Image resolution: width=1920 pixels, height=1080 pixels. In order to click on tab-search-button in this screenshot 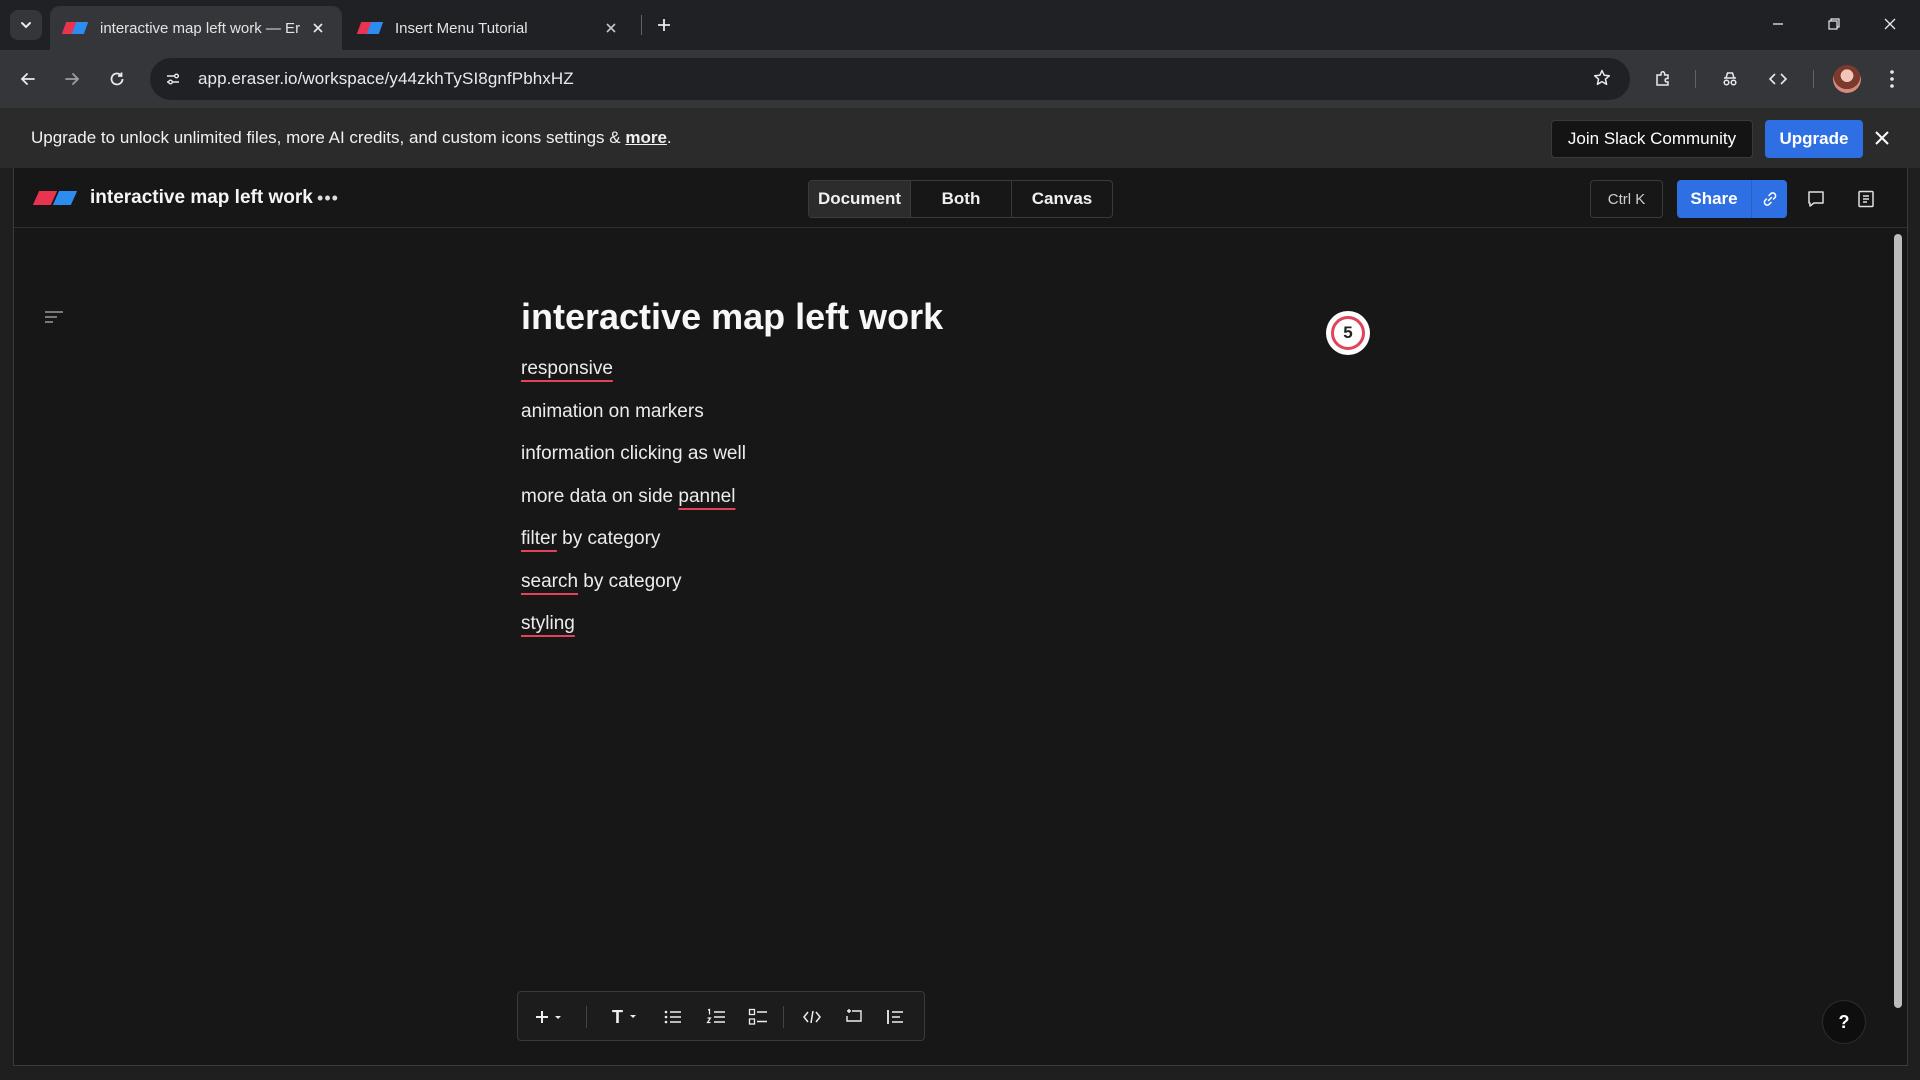, I will do `click(26, 25)`.